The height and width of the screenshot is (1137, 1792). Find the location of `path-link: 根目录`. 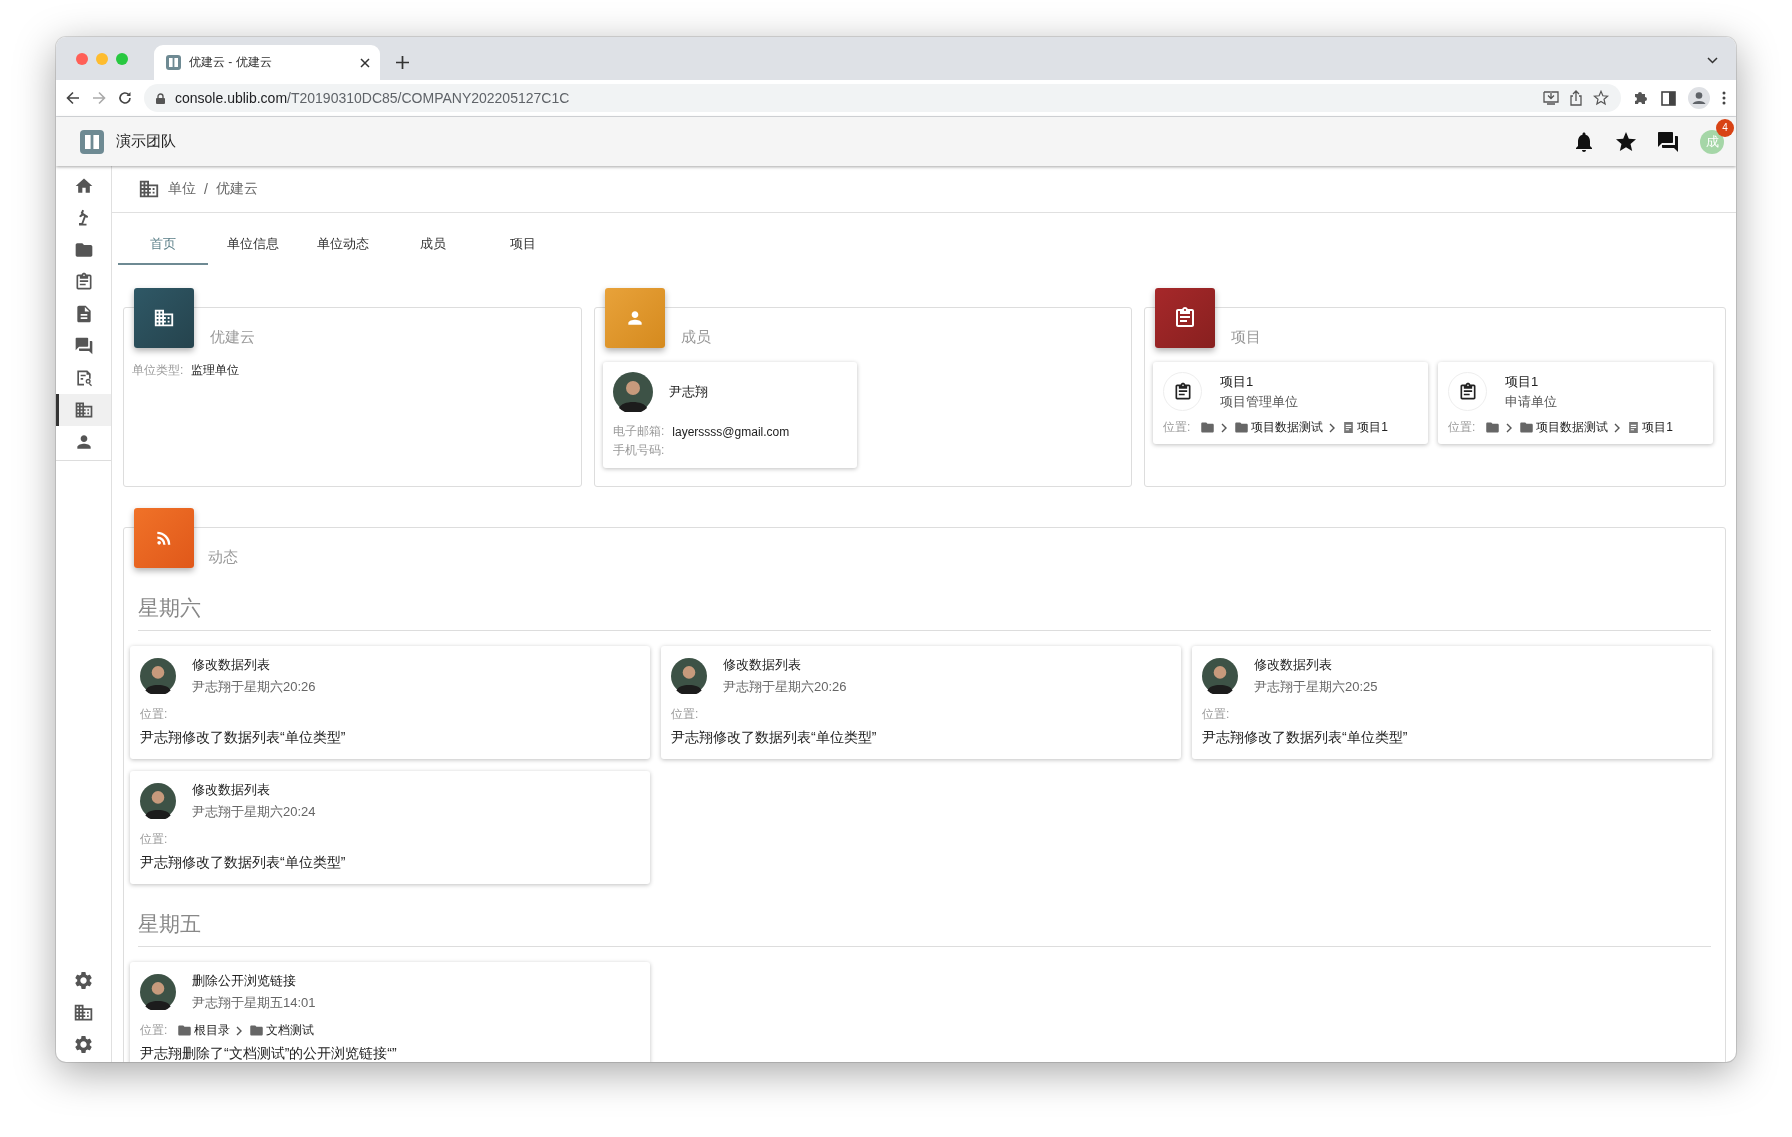

path-link: 根目录 is located at coordinates (212, 1030).